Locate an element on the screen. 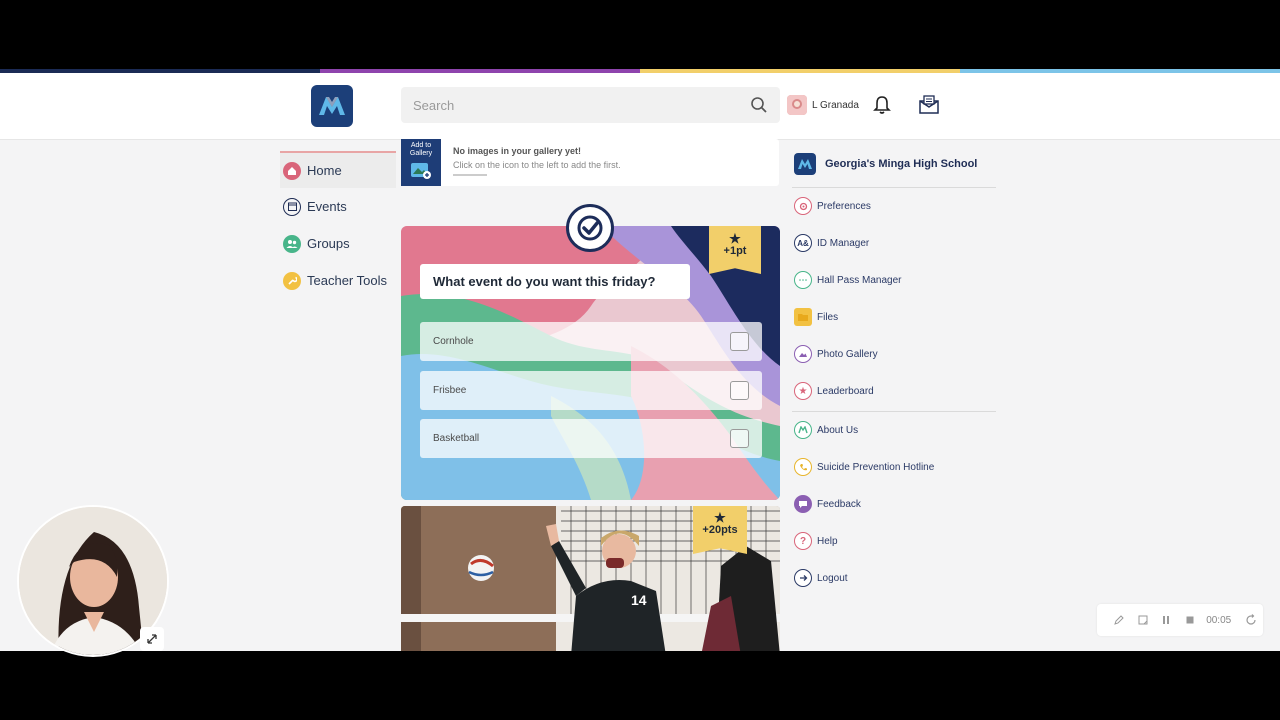 This screenshot has height=720, width=1280. school-name: Georgia's Minga High School is located at coordinates (901, 164).